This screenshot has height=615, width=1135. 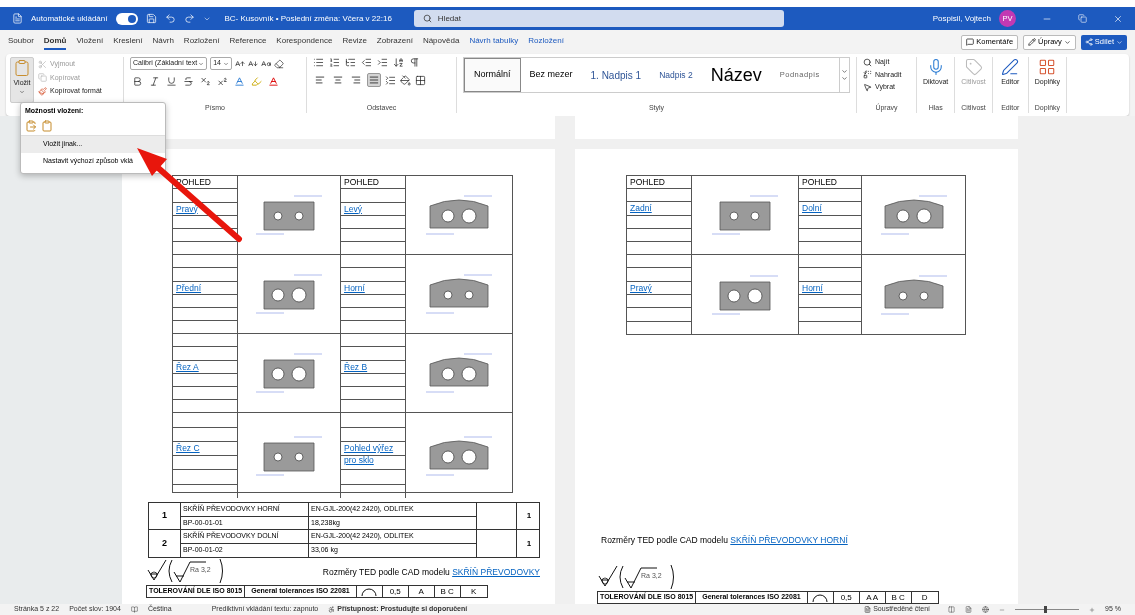 I want to click on subscript-icon, so click(x=205, y=81).